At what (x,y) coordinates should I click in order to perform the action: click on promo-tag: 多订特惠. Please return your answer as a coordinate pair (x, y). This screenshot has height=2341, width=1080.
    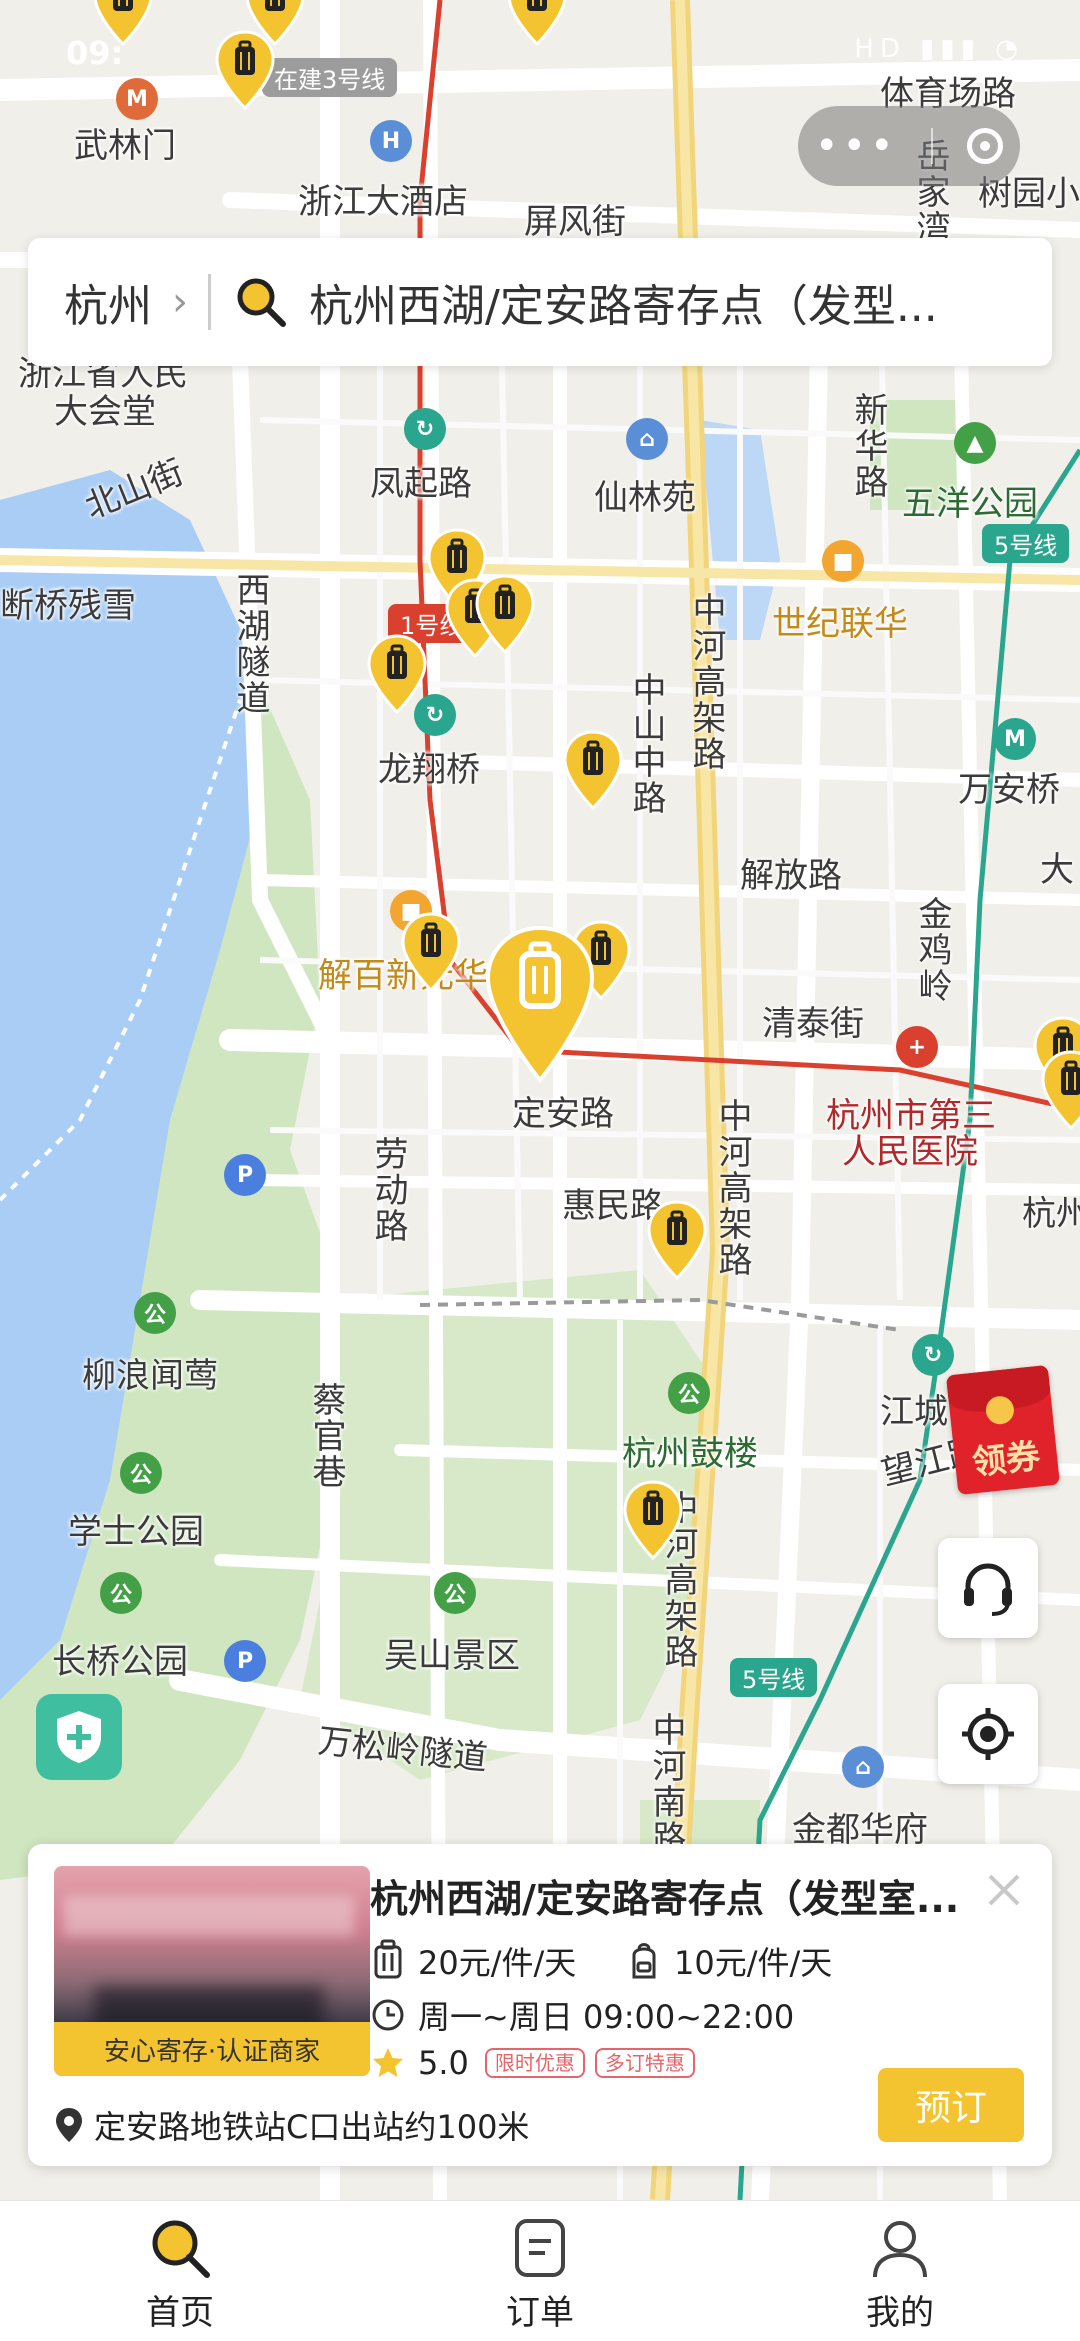
    Looking at the image, I should click on (644, 2063).